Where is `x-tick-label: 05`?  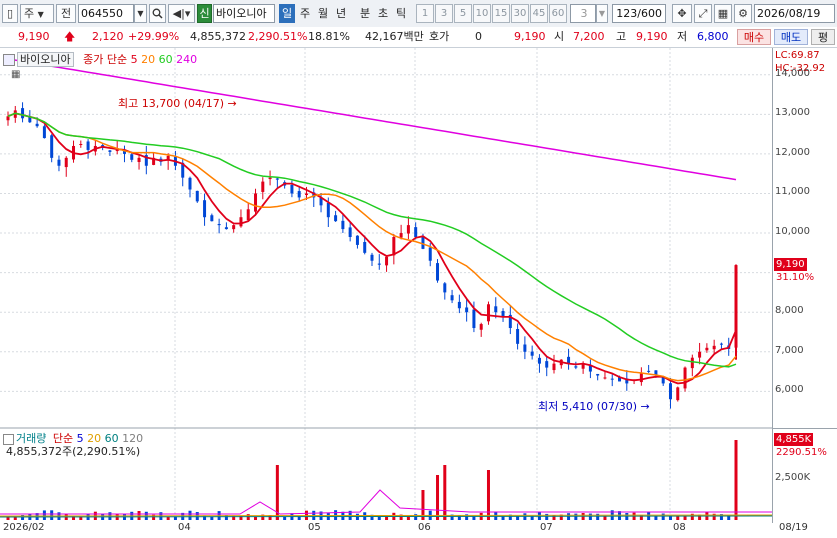 x-tick-label: 05 is located at coordinates (314, 527).